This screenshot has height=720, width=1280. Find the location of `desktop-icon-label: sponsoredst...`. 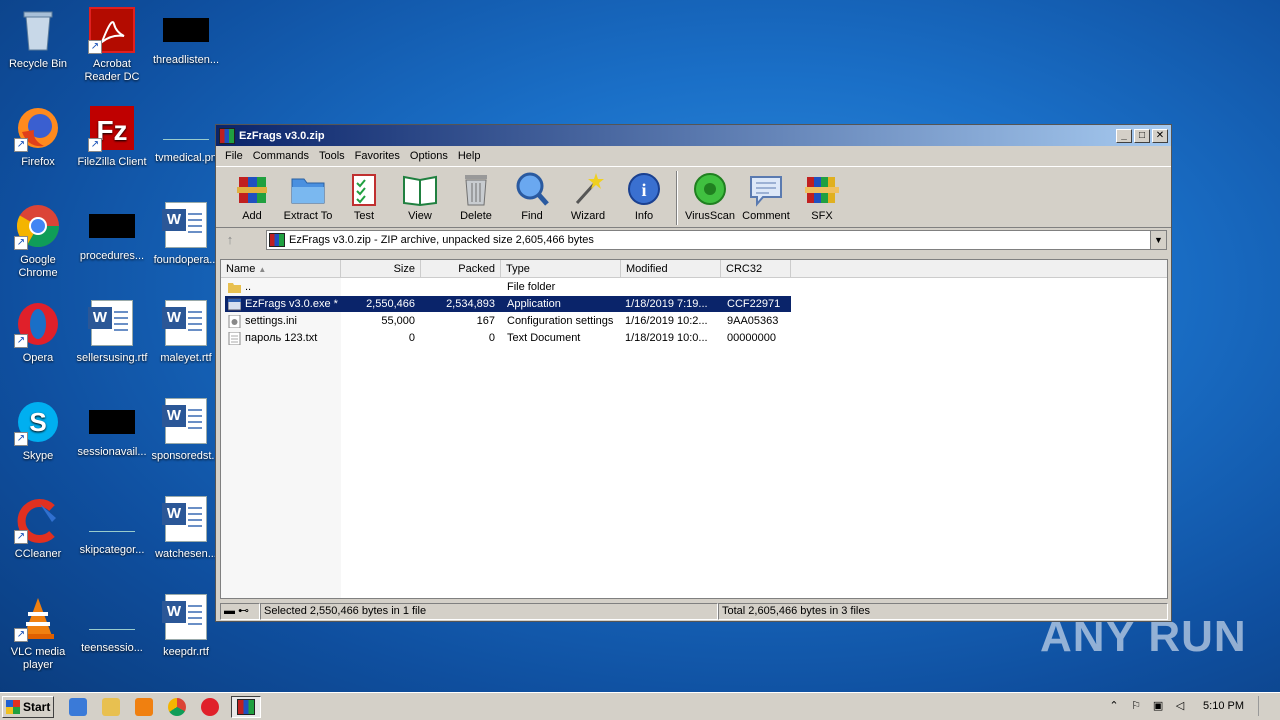

desktop-icon-label: sponsoredst... is located at coordinates (186, 456).